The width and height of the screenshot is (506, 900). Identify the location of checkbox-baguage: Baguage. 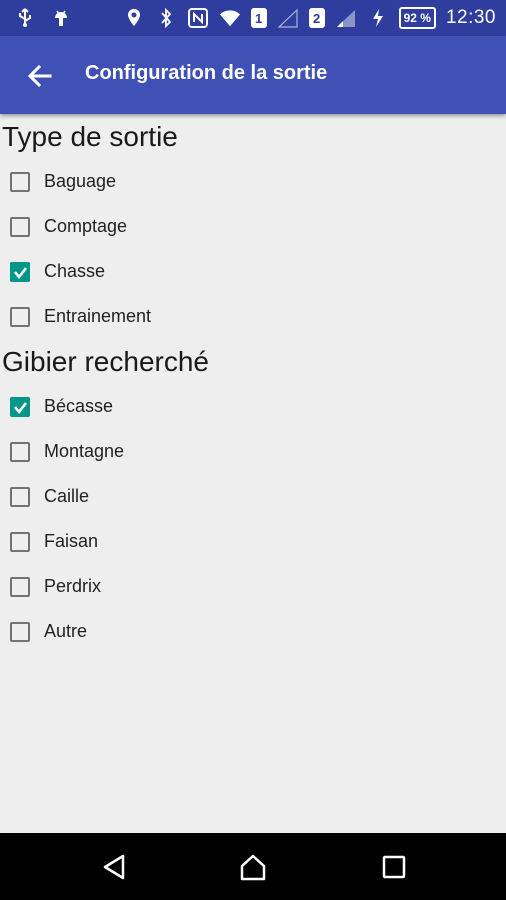
(253, 181).